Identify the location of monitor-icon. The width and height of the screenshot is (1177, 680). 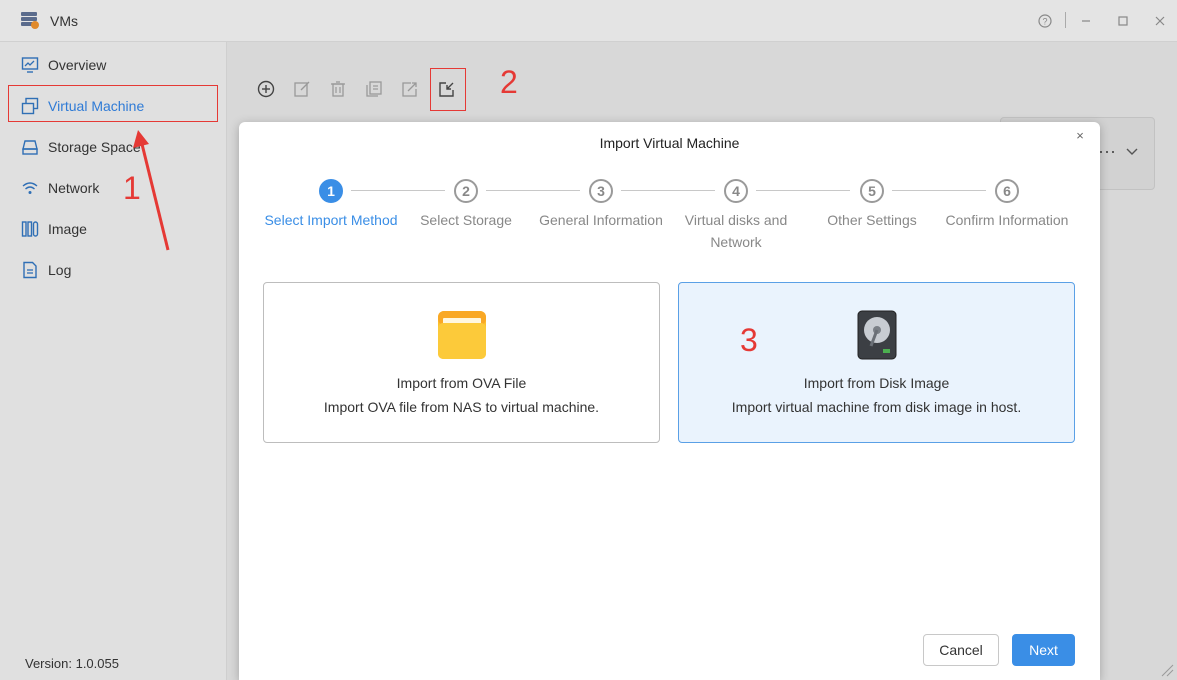
(30, 65).